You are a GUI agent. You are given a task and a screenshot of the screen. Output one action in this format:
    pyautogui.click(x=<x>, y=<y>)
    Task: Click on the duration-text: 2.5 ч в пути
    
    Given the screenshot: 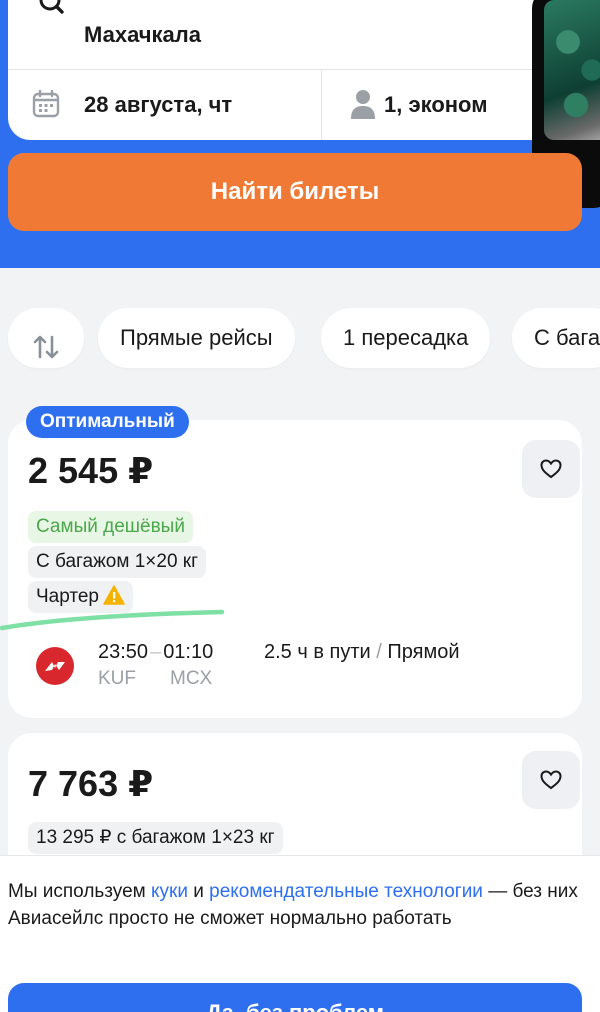 What is the action you would take?
    pyautogui.click(x=317, y=652)
    